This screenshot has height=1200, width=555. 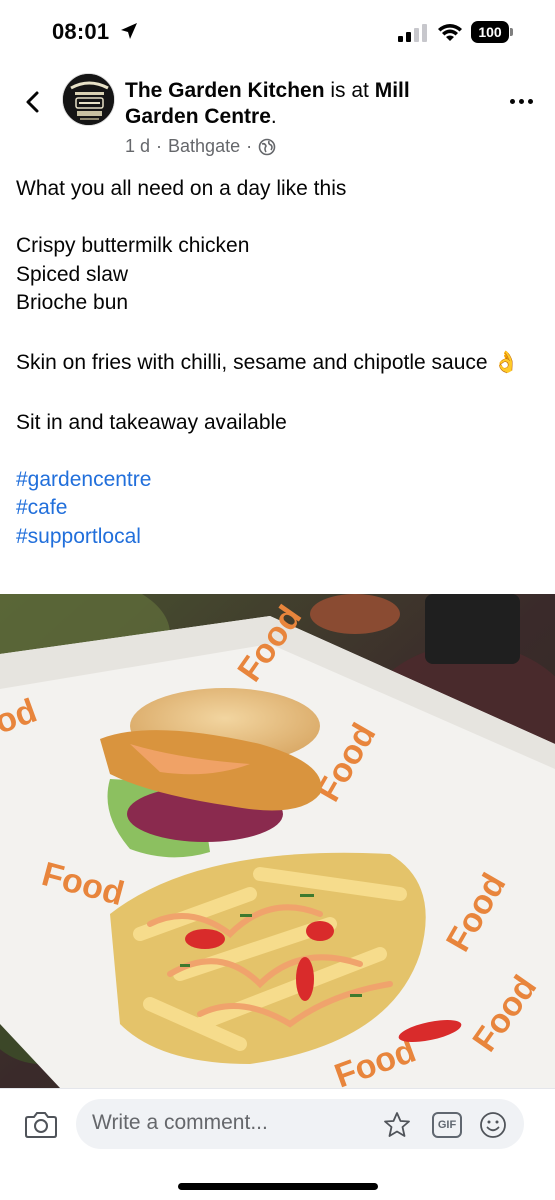 What do you see at coordinates (133, 245) in the screenshot?
I see `post-line: Crispy buttermilk chicken` at bounding box center [133, 245].